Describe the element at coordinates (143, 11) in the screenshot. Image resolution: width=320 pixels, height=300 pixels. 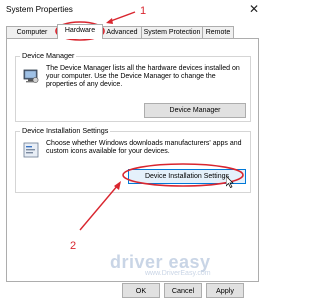
I see `annotation-step-1: 1` at that location.